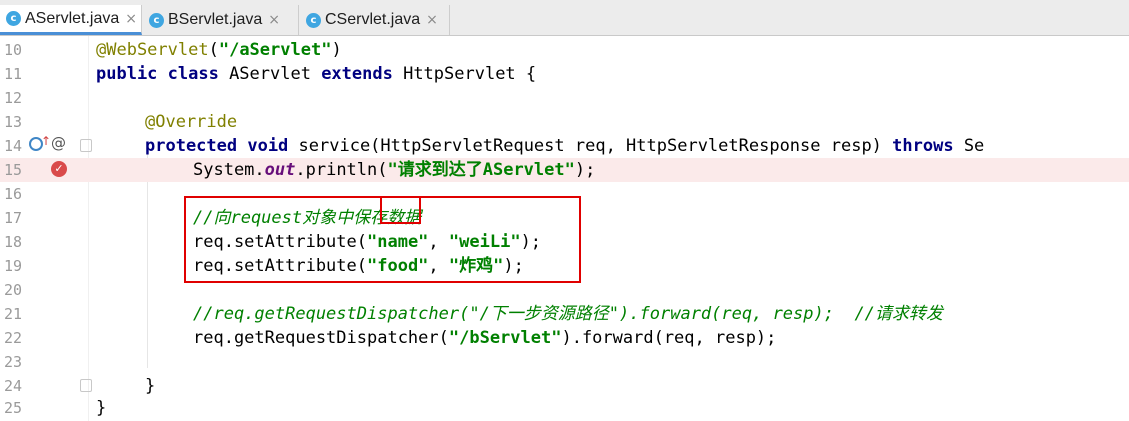 The width and height of the screenshot is (1129, 421). Describe the element at coordinates (336, 50) in the screenshot. I see `code-text: )` at that location.